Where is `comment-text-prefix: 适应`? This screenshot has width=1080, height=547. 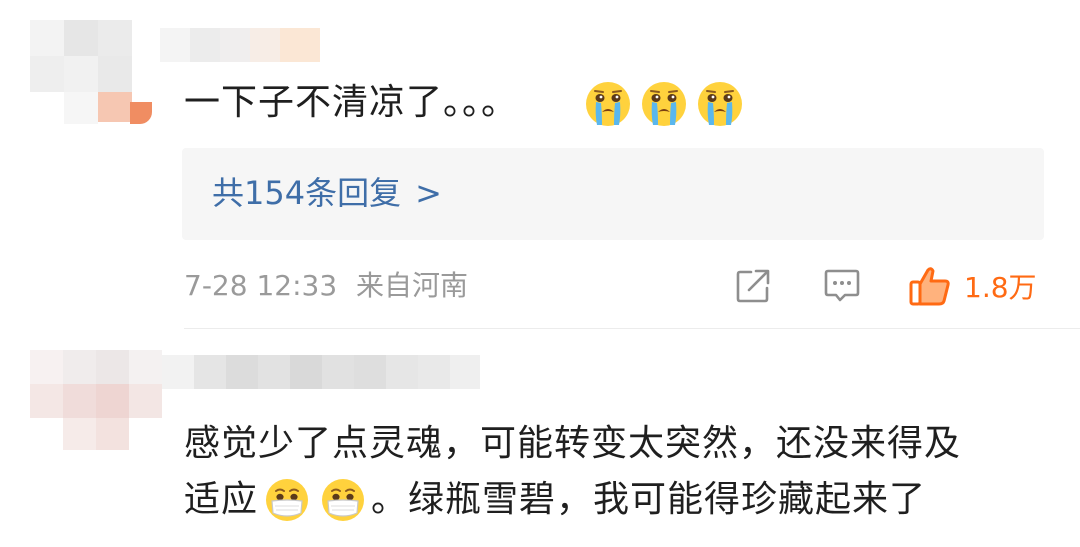 comment-text-prefix: 适应 is located at coordinates (221, 499).